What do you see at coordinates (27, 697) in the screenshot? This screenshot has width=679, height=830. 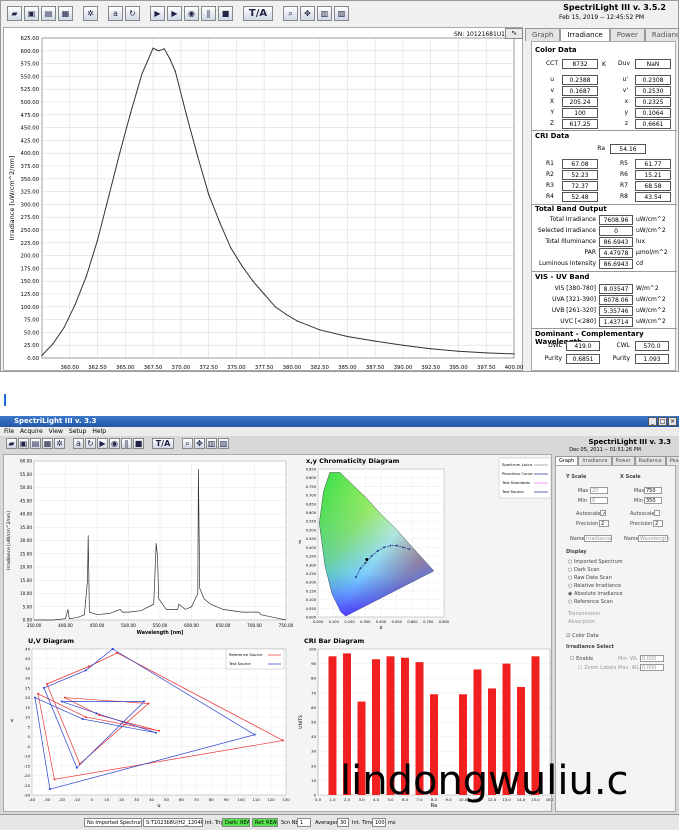 I see `y-tick-label: 20` at bounding box center [27, 697].